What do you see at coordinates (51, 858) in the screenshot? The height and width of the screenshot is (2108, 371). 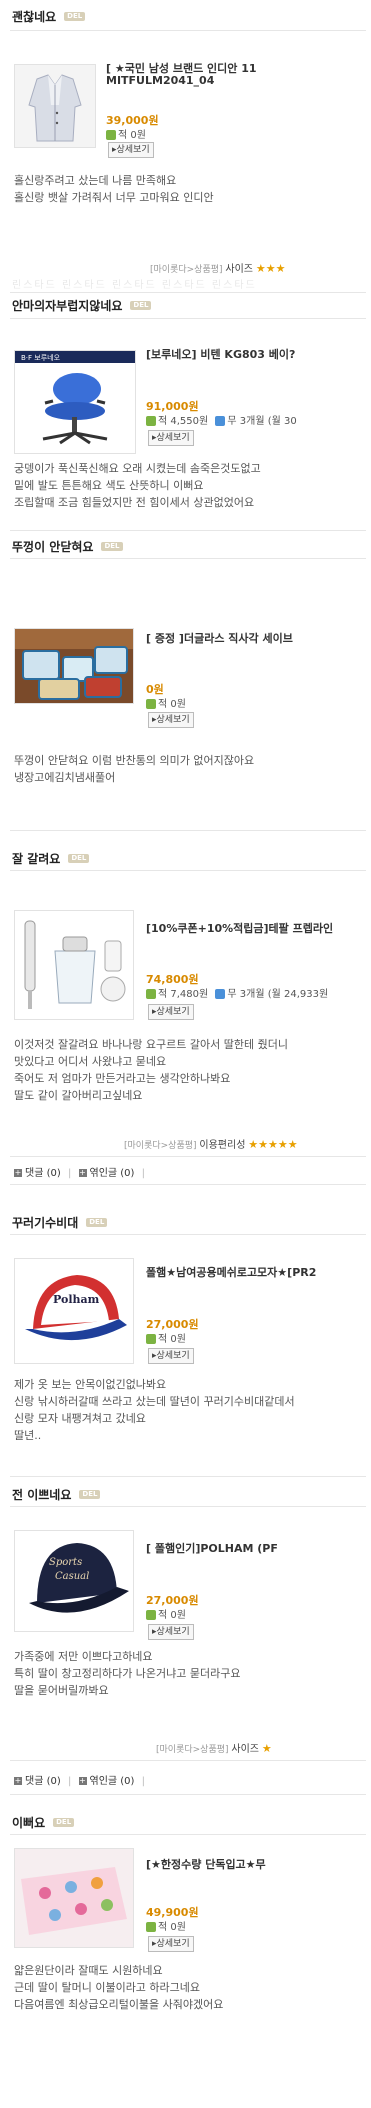 I see `post-title: 잘 갈려요 DEL` at bounding box center [51, 858].